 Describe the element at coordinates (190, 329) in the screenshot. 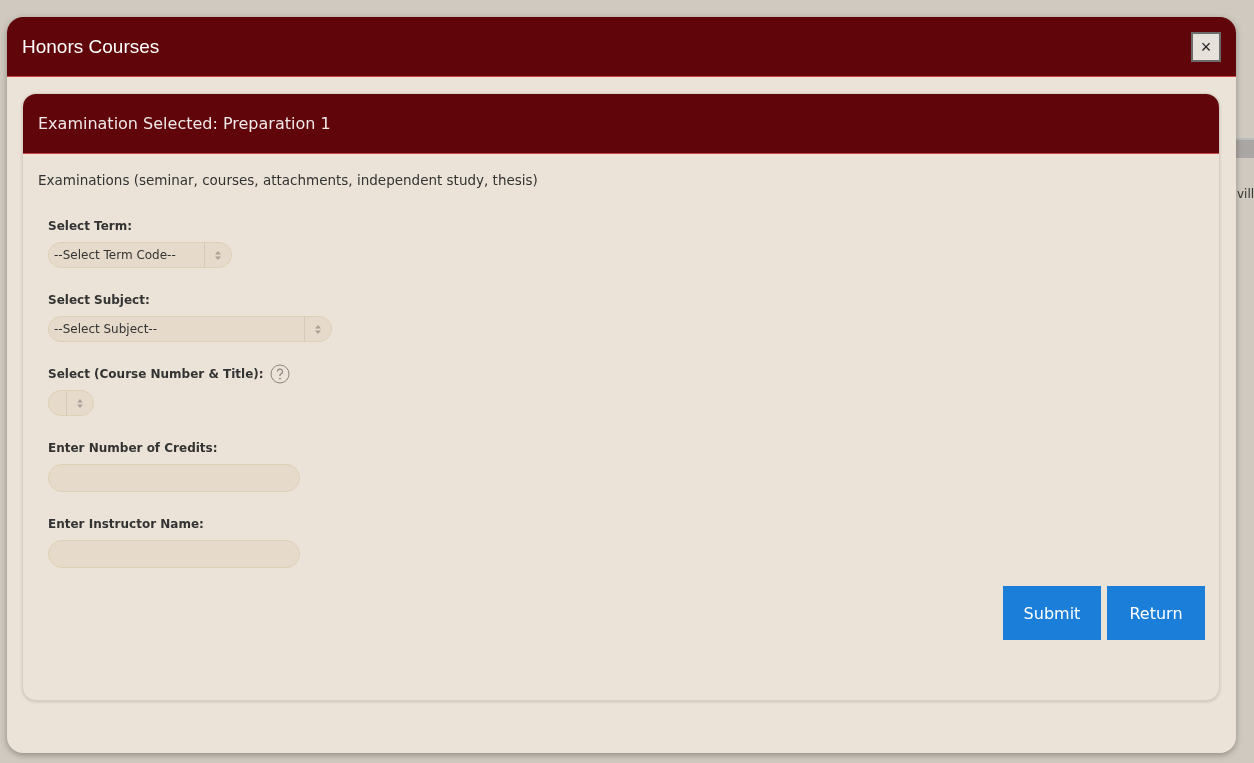

I see `select-dropdown: --Select Subject--` at that location.